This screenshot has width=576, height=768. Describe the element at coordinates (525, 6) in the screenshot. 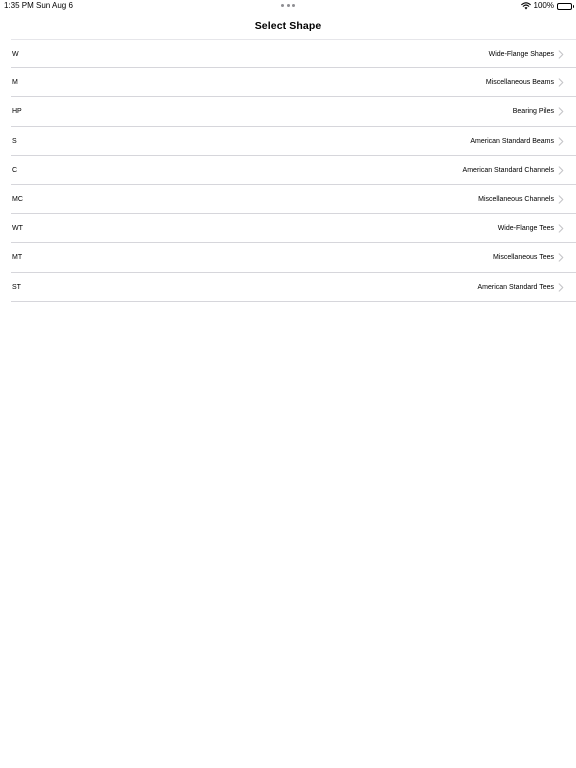

I see `wifi-icon` at that location.